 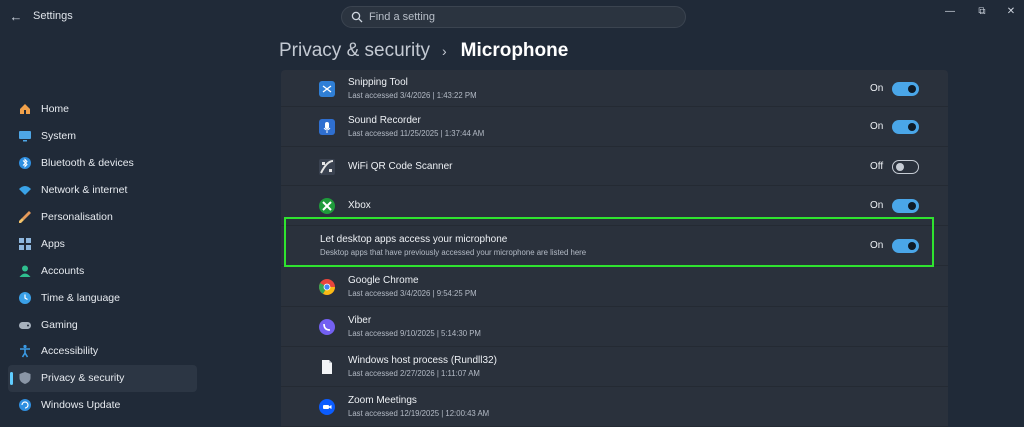 I want to click on sidebar-item-label: Apps, so click(x=53, y=243).